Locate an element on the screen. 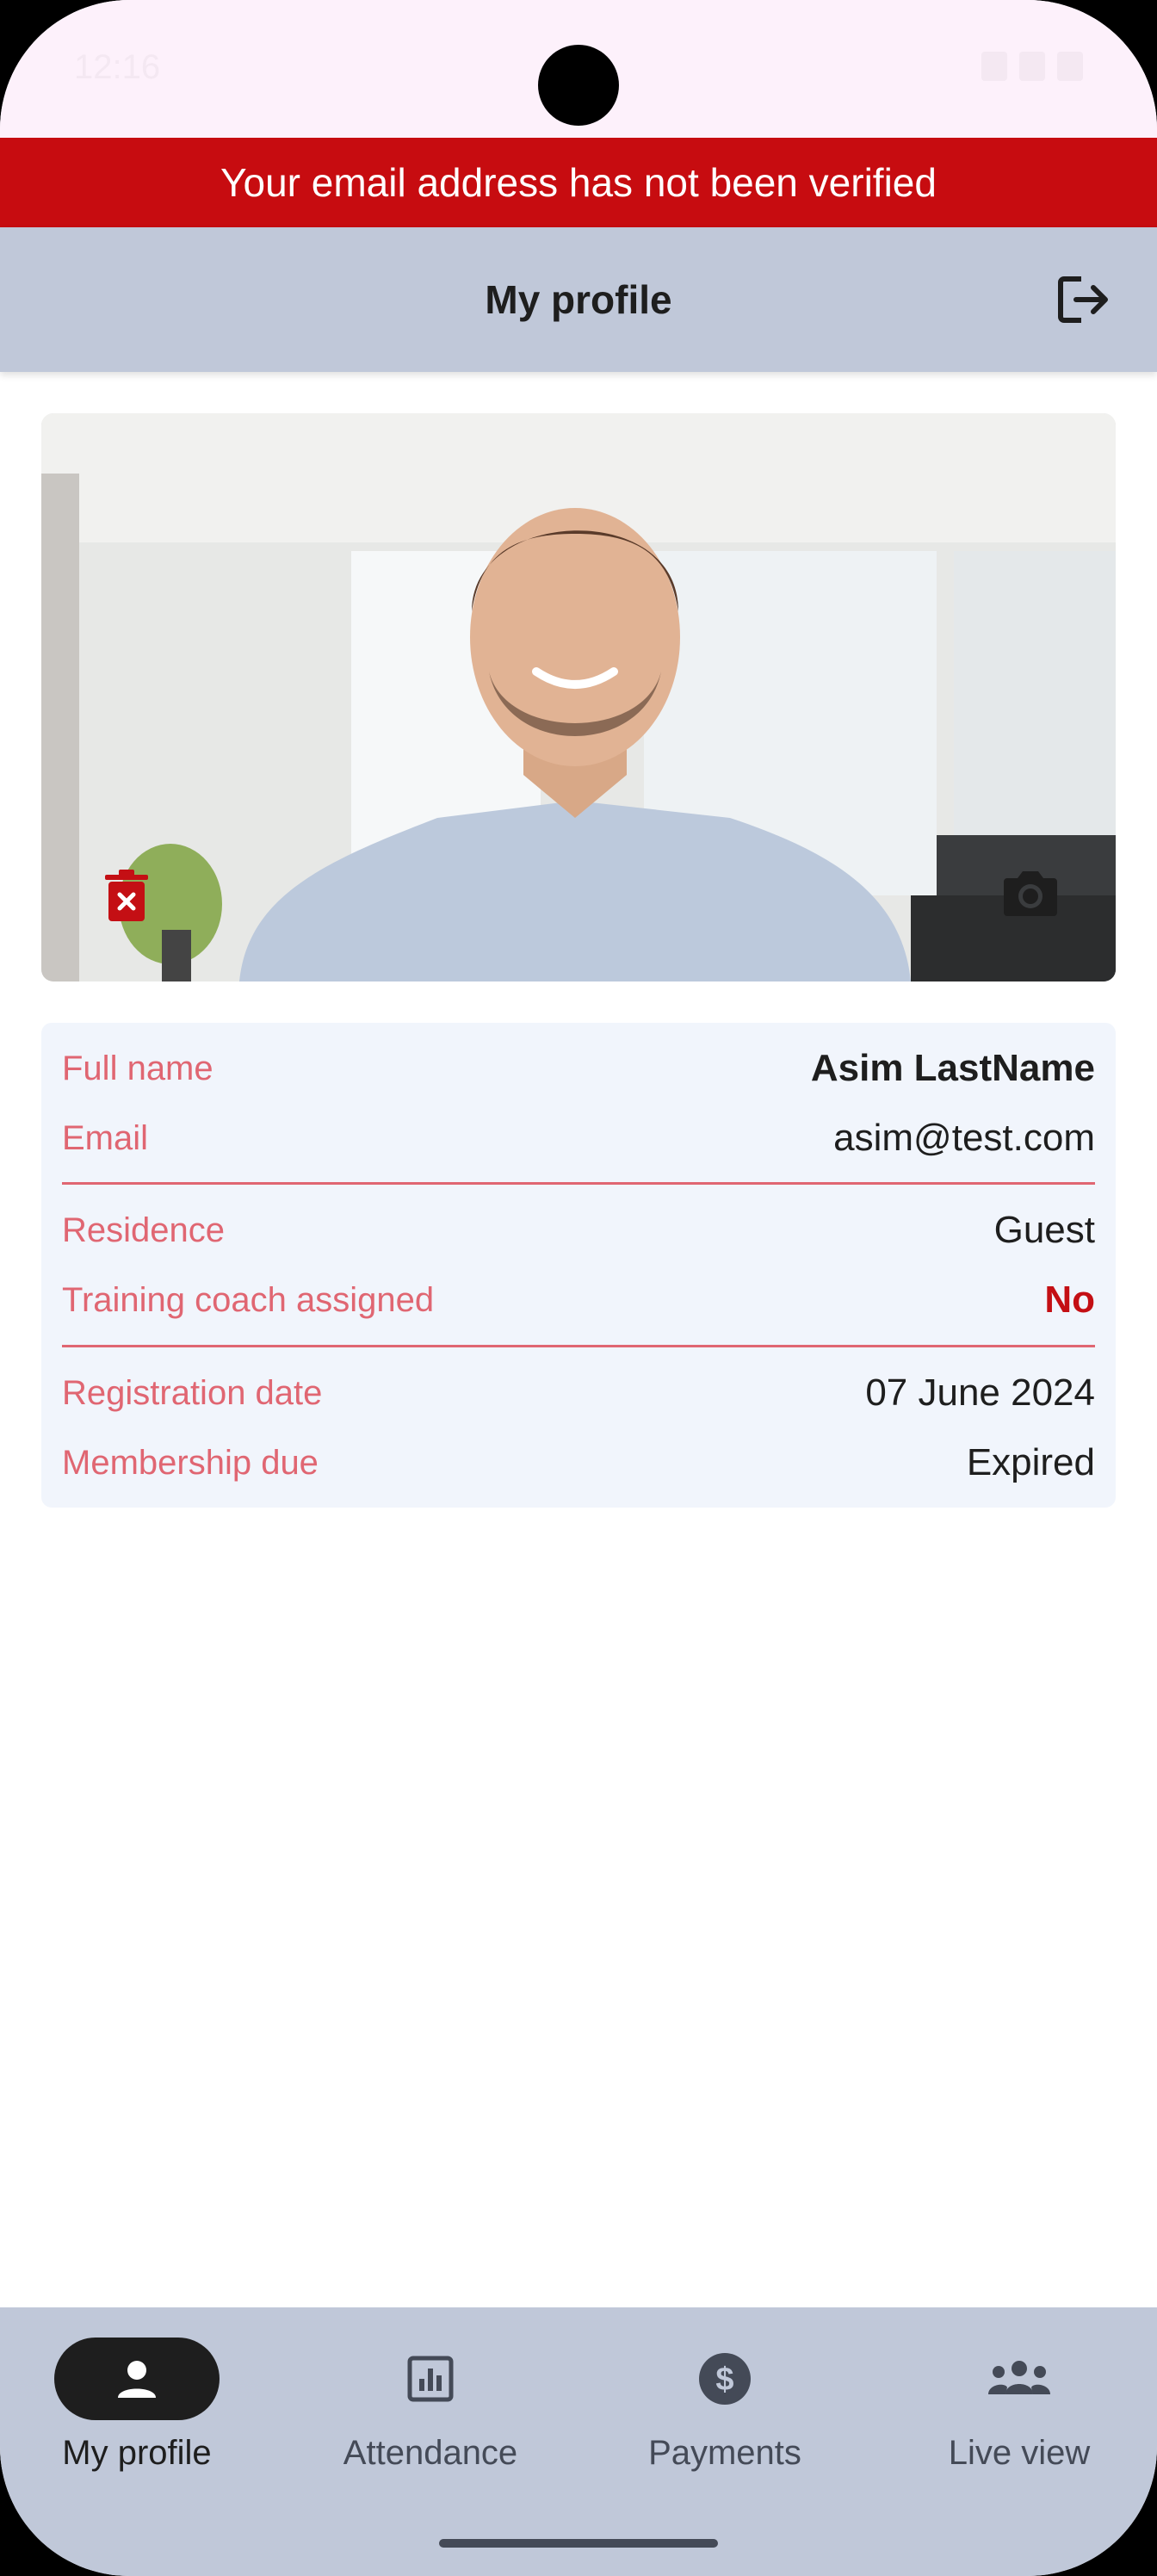 The height and width of the screenshot is (2576, 1157). battery-icon is located at coordinates (1070, 66).